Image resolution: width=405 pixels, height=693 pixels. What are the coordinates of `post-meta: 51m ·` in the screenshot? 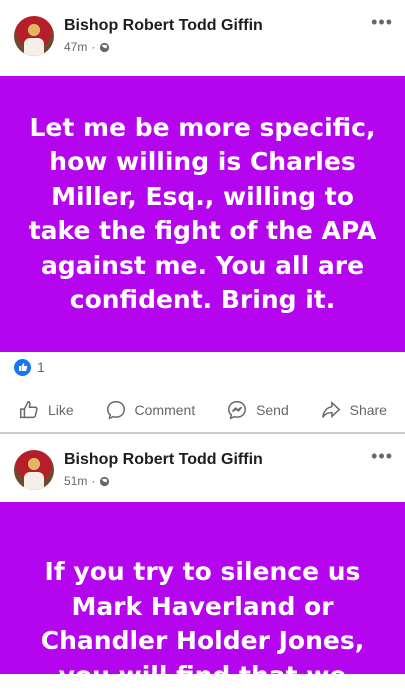 It's located at (87, 481).